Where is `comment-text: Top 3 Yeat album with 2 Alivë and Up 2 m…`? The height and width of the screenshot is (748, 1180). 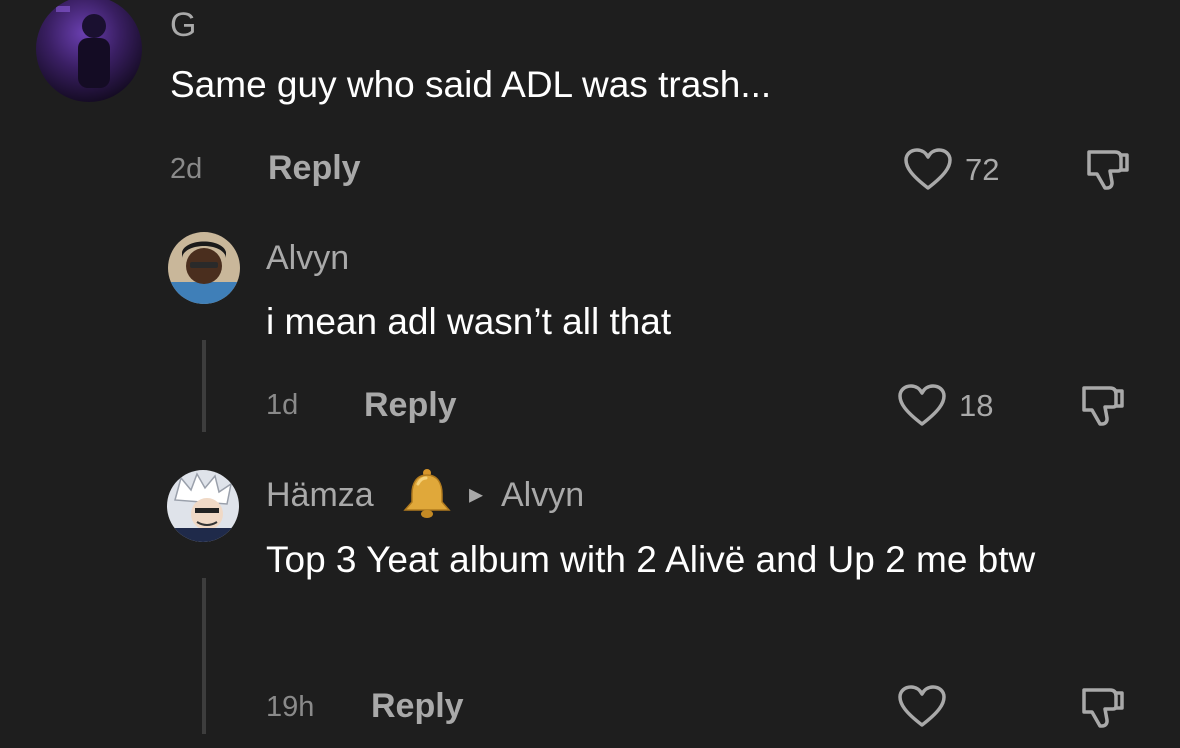 comment-text: Top 3 Yeat album with 2 Alivë and Up 2 m… is located at coordinates (651, 559).